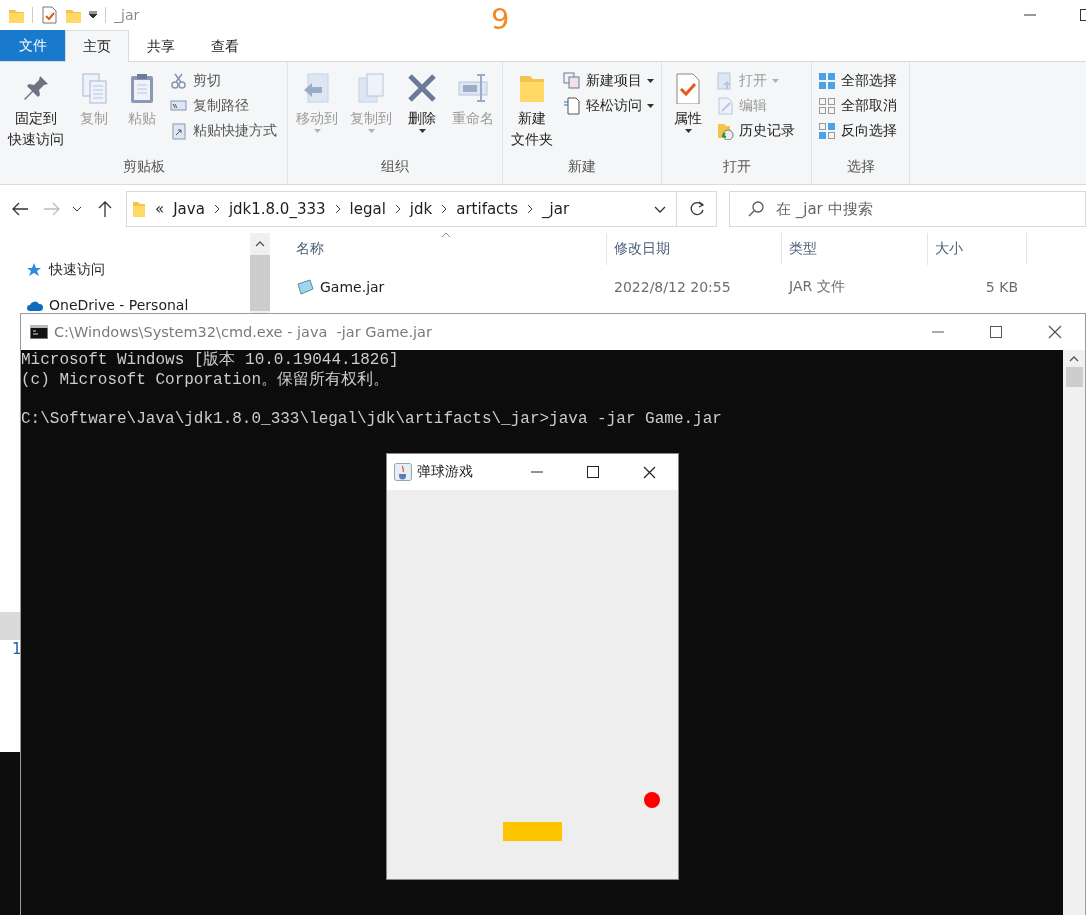 The width and height of the screenshot is (1086, 915). Describe the element at coordinates (827, 131) in the screenshot. I see `invert-selection-icon` at that location.